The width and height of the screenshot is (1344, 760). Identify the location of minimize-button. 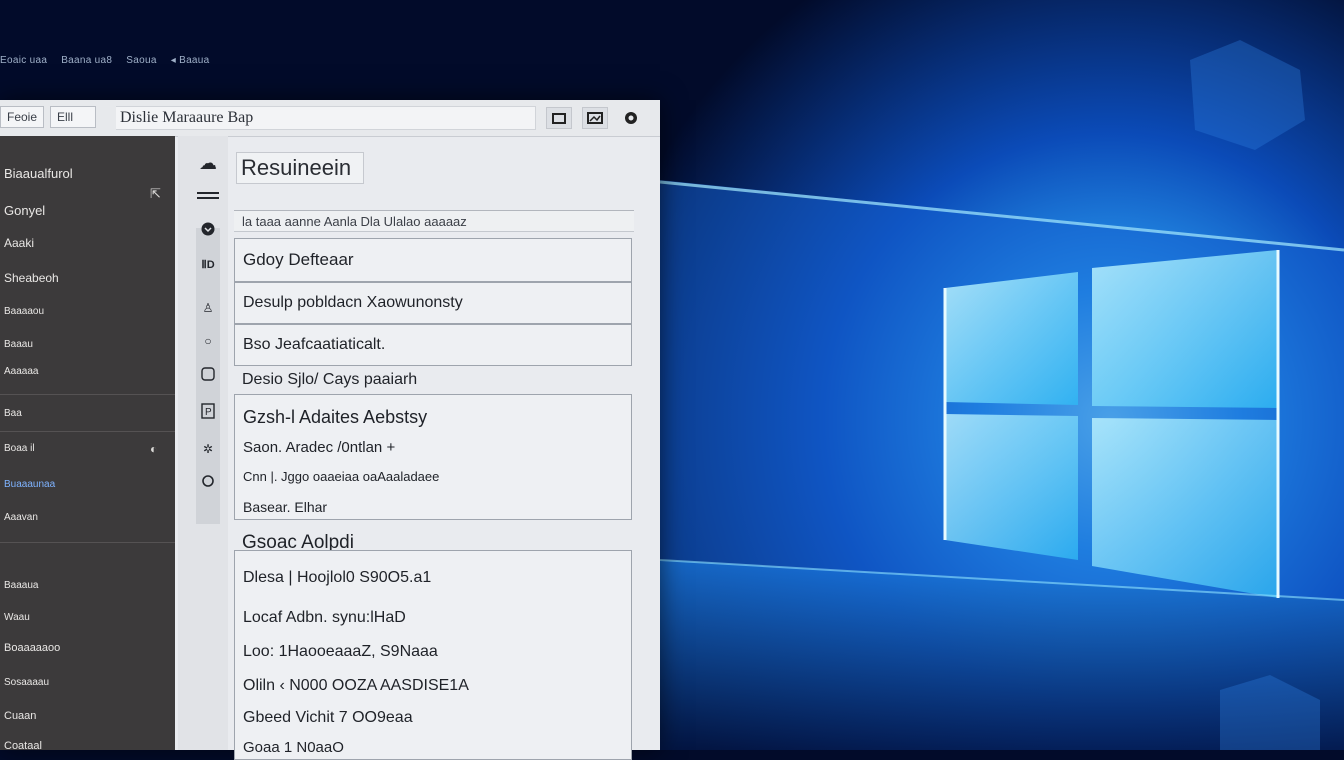
(559, 118).